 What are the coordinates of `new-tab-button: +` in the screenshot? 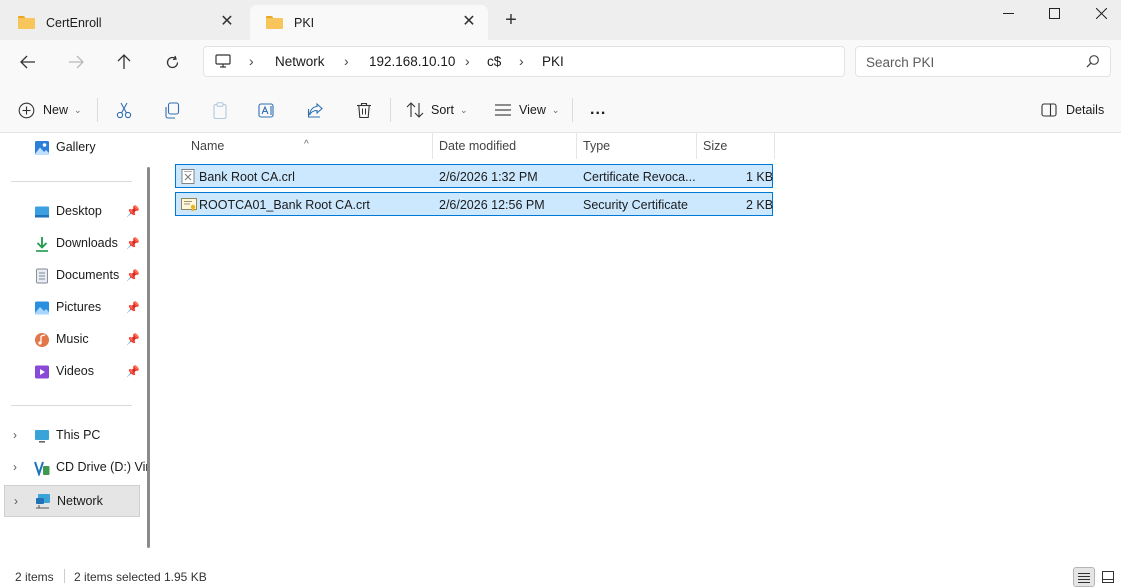 It's located at (511, 20).